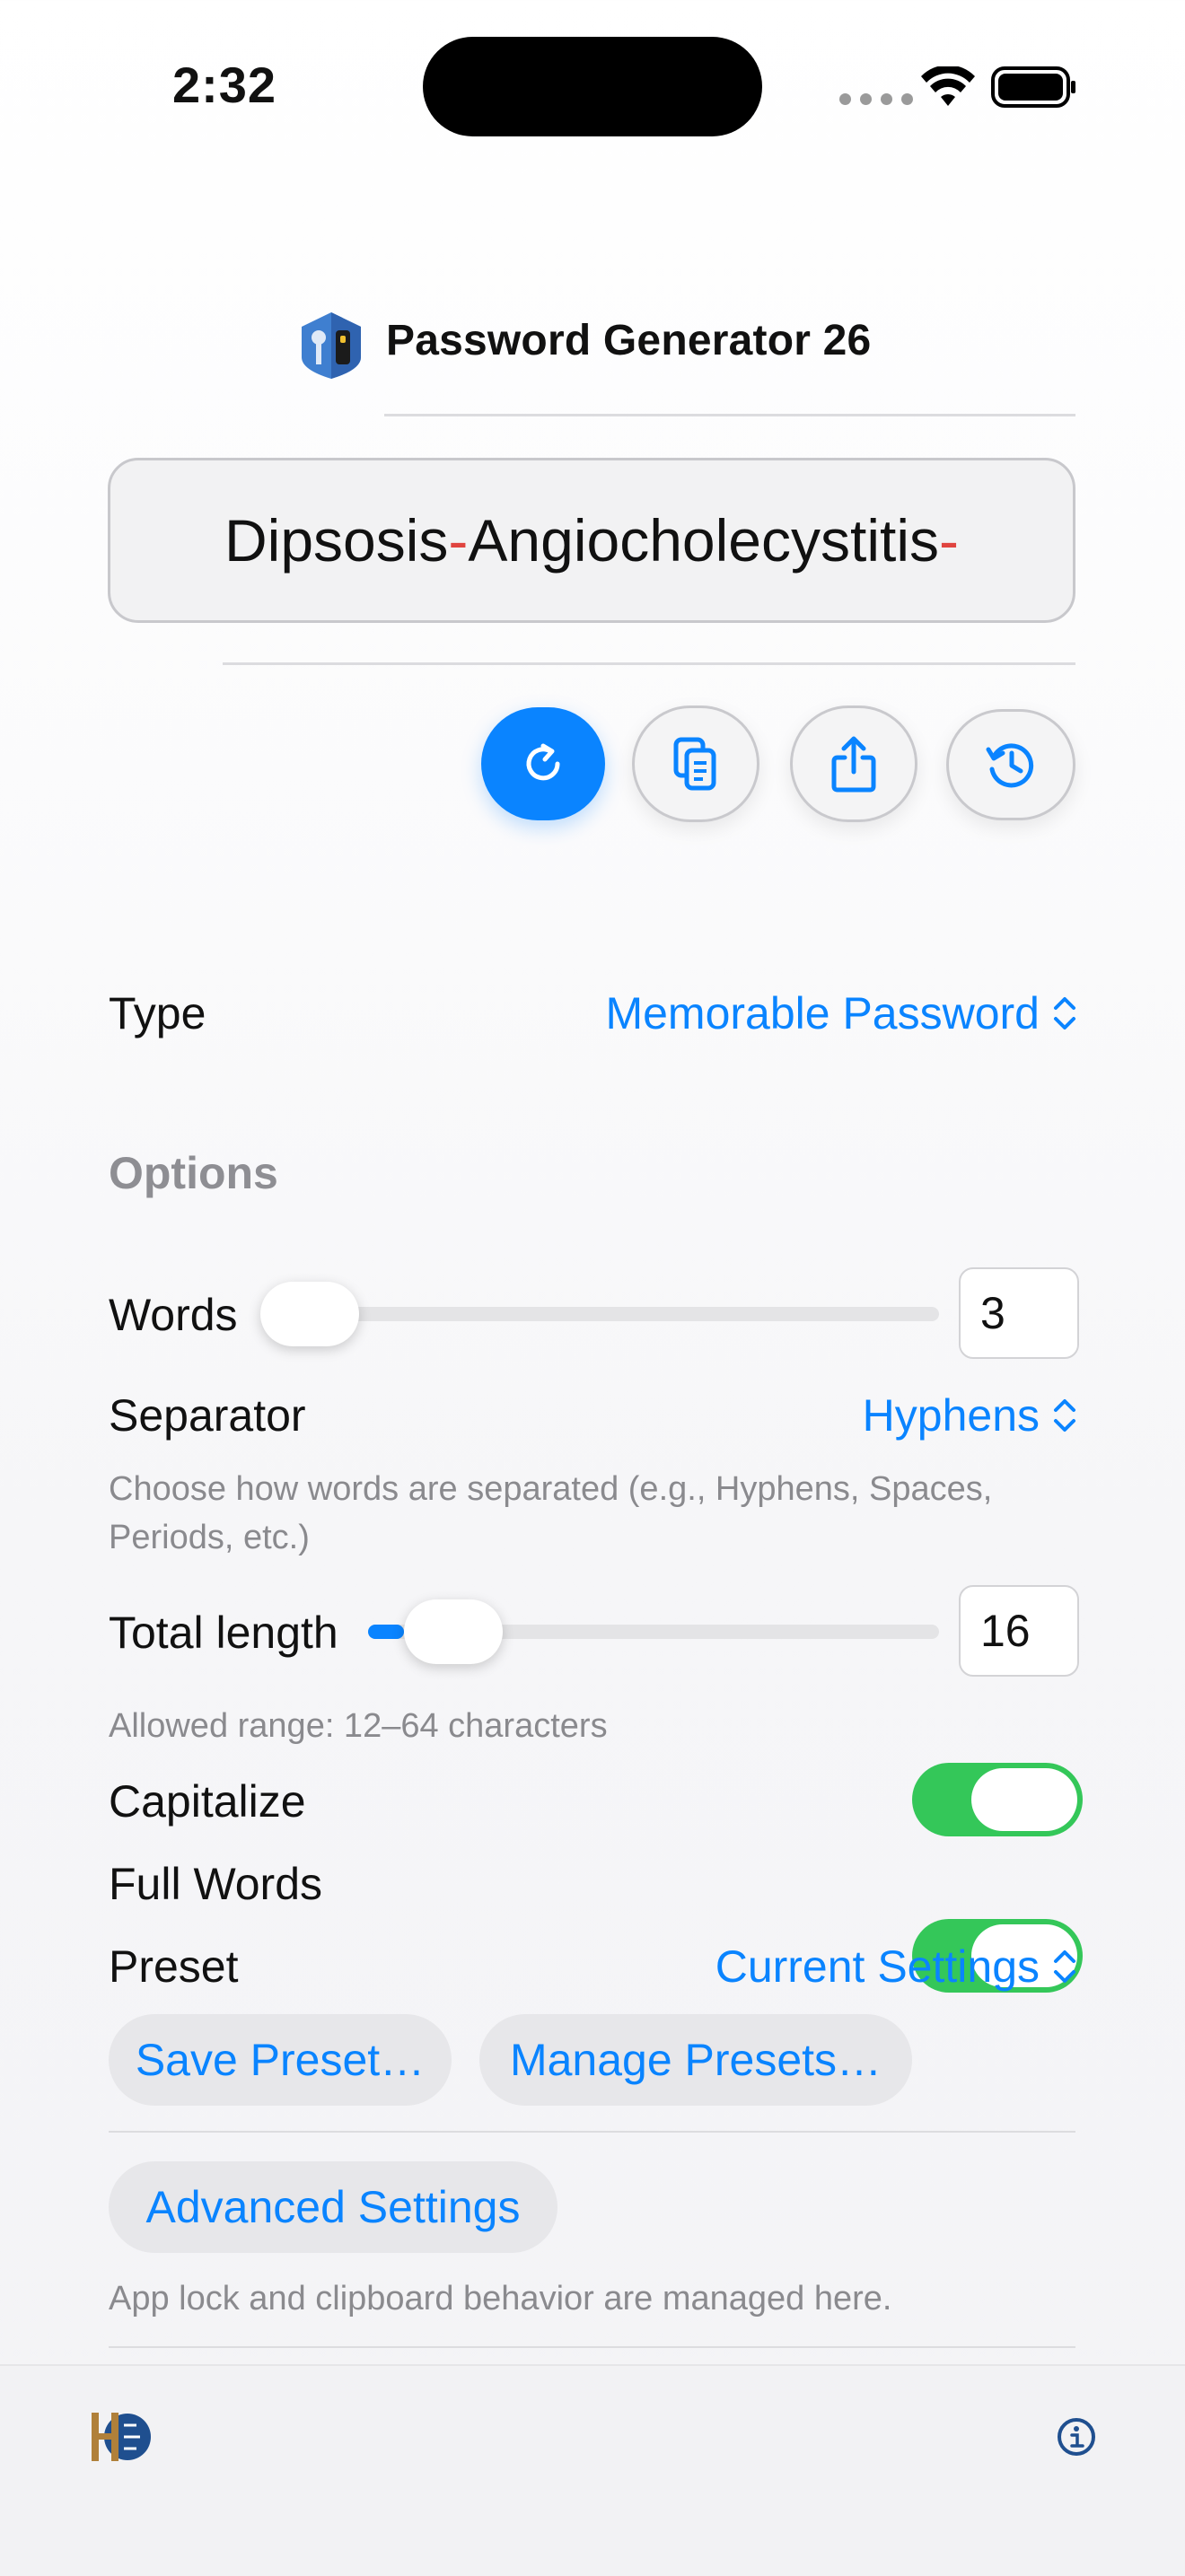  Describe the element at coordinates (629, 340) in the screenshot. I see `app-title: Password Generator 26` at that location.